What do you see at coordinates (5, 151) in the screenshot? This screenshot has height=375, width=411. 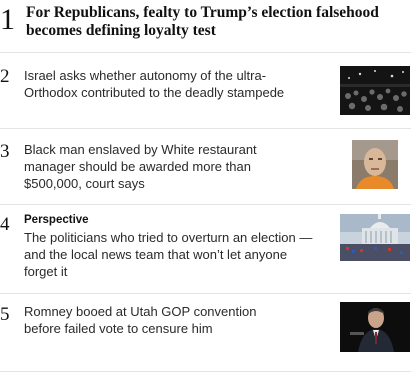 I see `rank-number: 3` at bounding box center [5, 151].